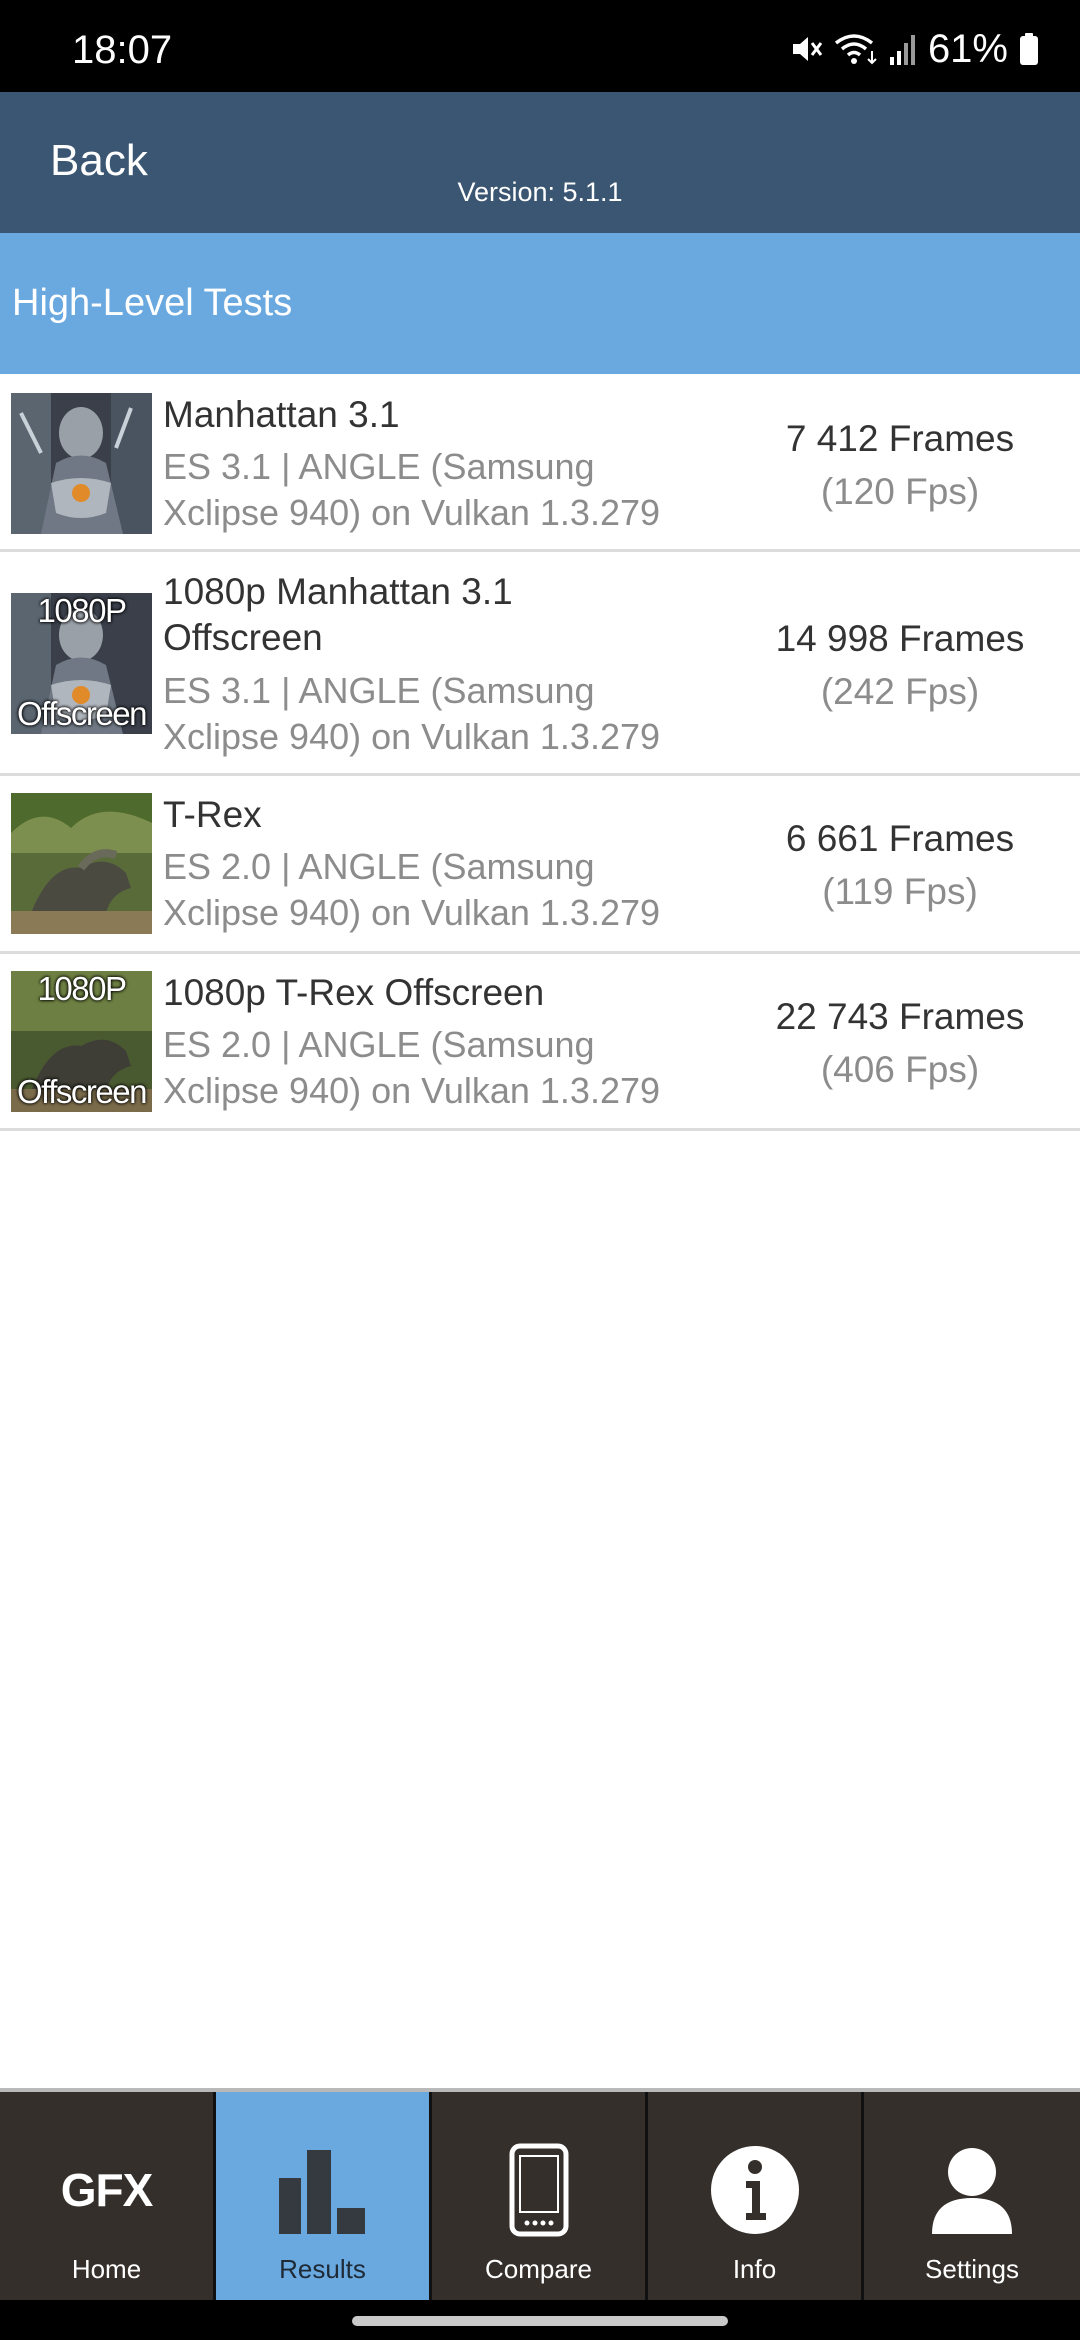  What do you see at coordinates (322, 2269) in the screenshot?
I see `nav-label: Results` at bounding box center [322, 2269].